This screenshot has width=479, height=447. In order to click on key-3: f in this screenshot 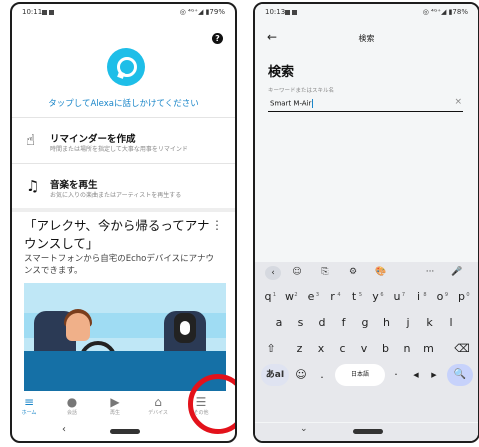, I will do `click(344, 323)`.